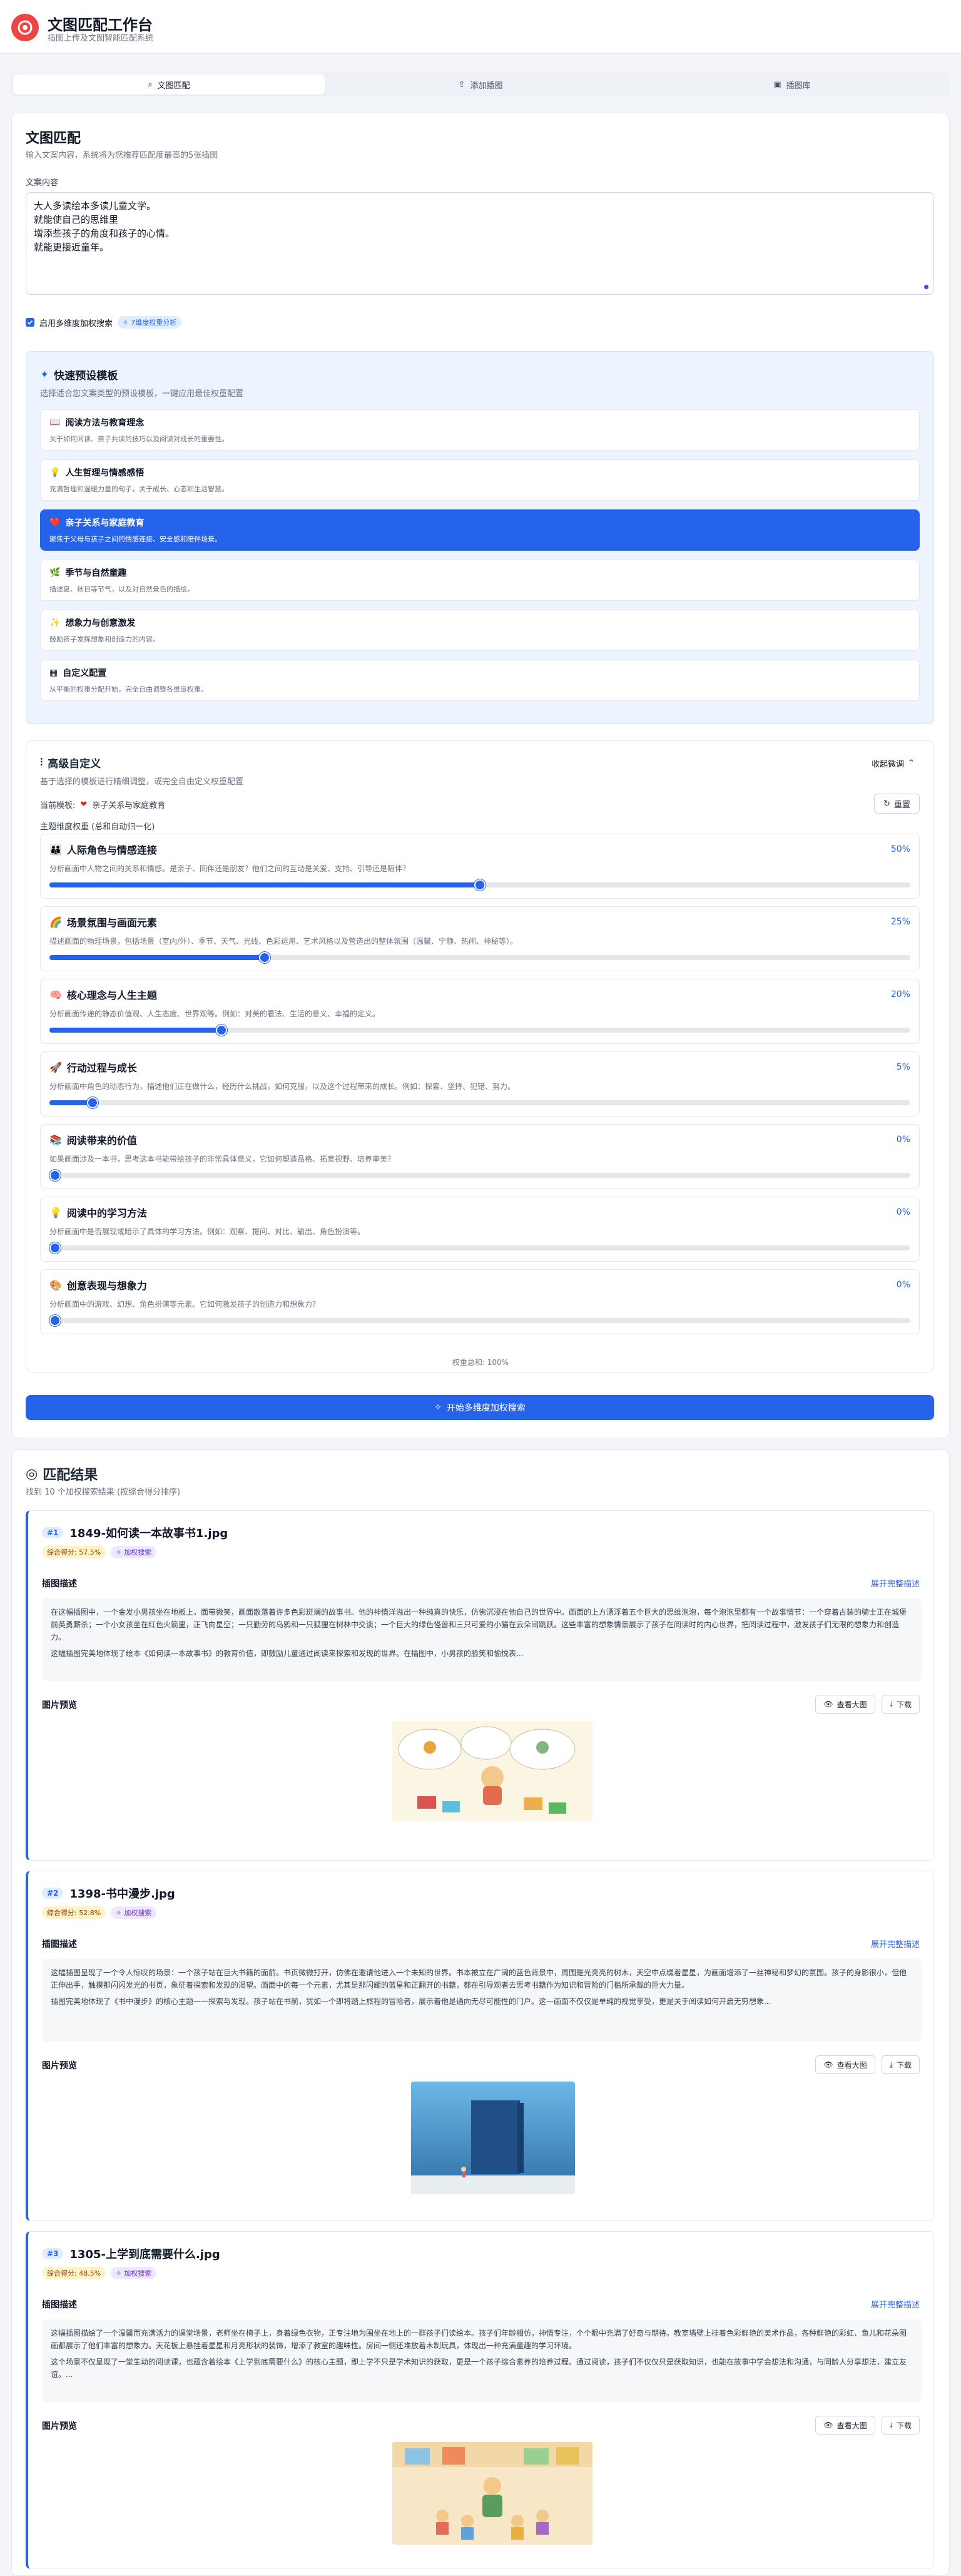  Describe the element at coordinates (480, 530) in the screenshot. I see `preset-item-parent-child: ❤️ 亲子关系与家庭教育 聚焦于父母与孩子之间的情感连接、安全感和陪伴场景。` at that location.